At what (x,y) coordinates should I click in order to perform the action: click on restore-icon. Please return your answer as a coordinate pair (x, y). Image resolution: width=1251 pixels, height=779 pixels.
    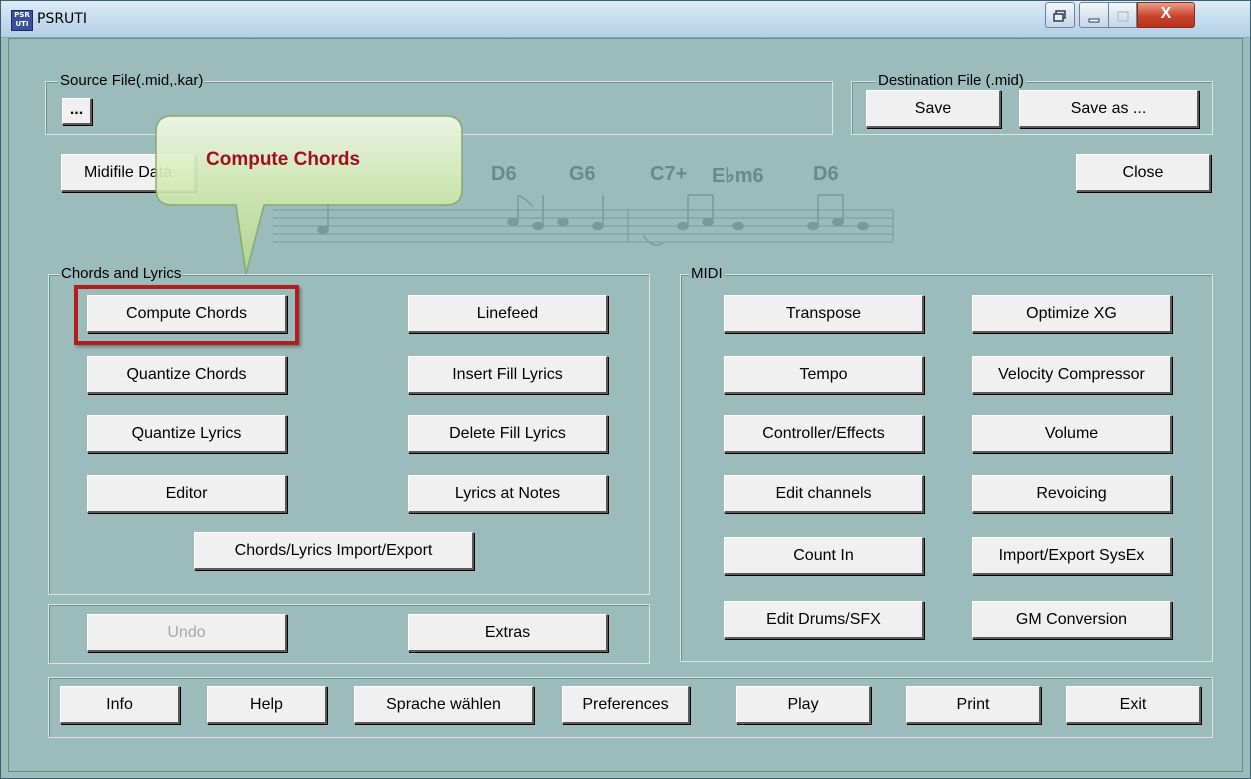
    Looking at the image, I should click on (1060, 16).